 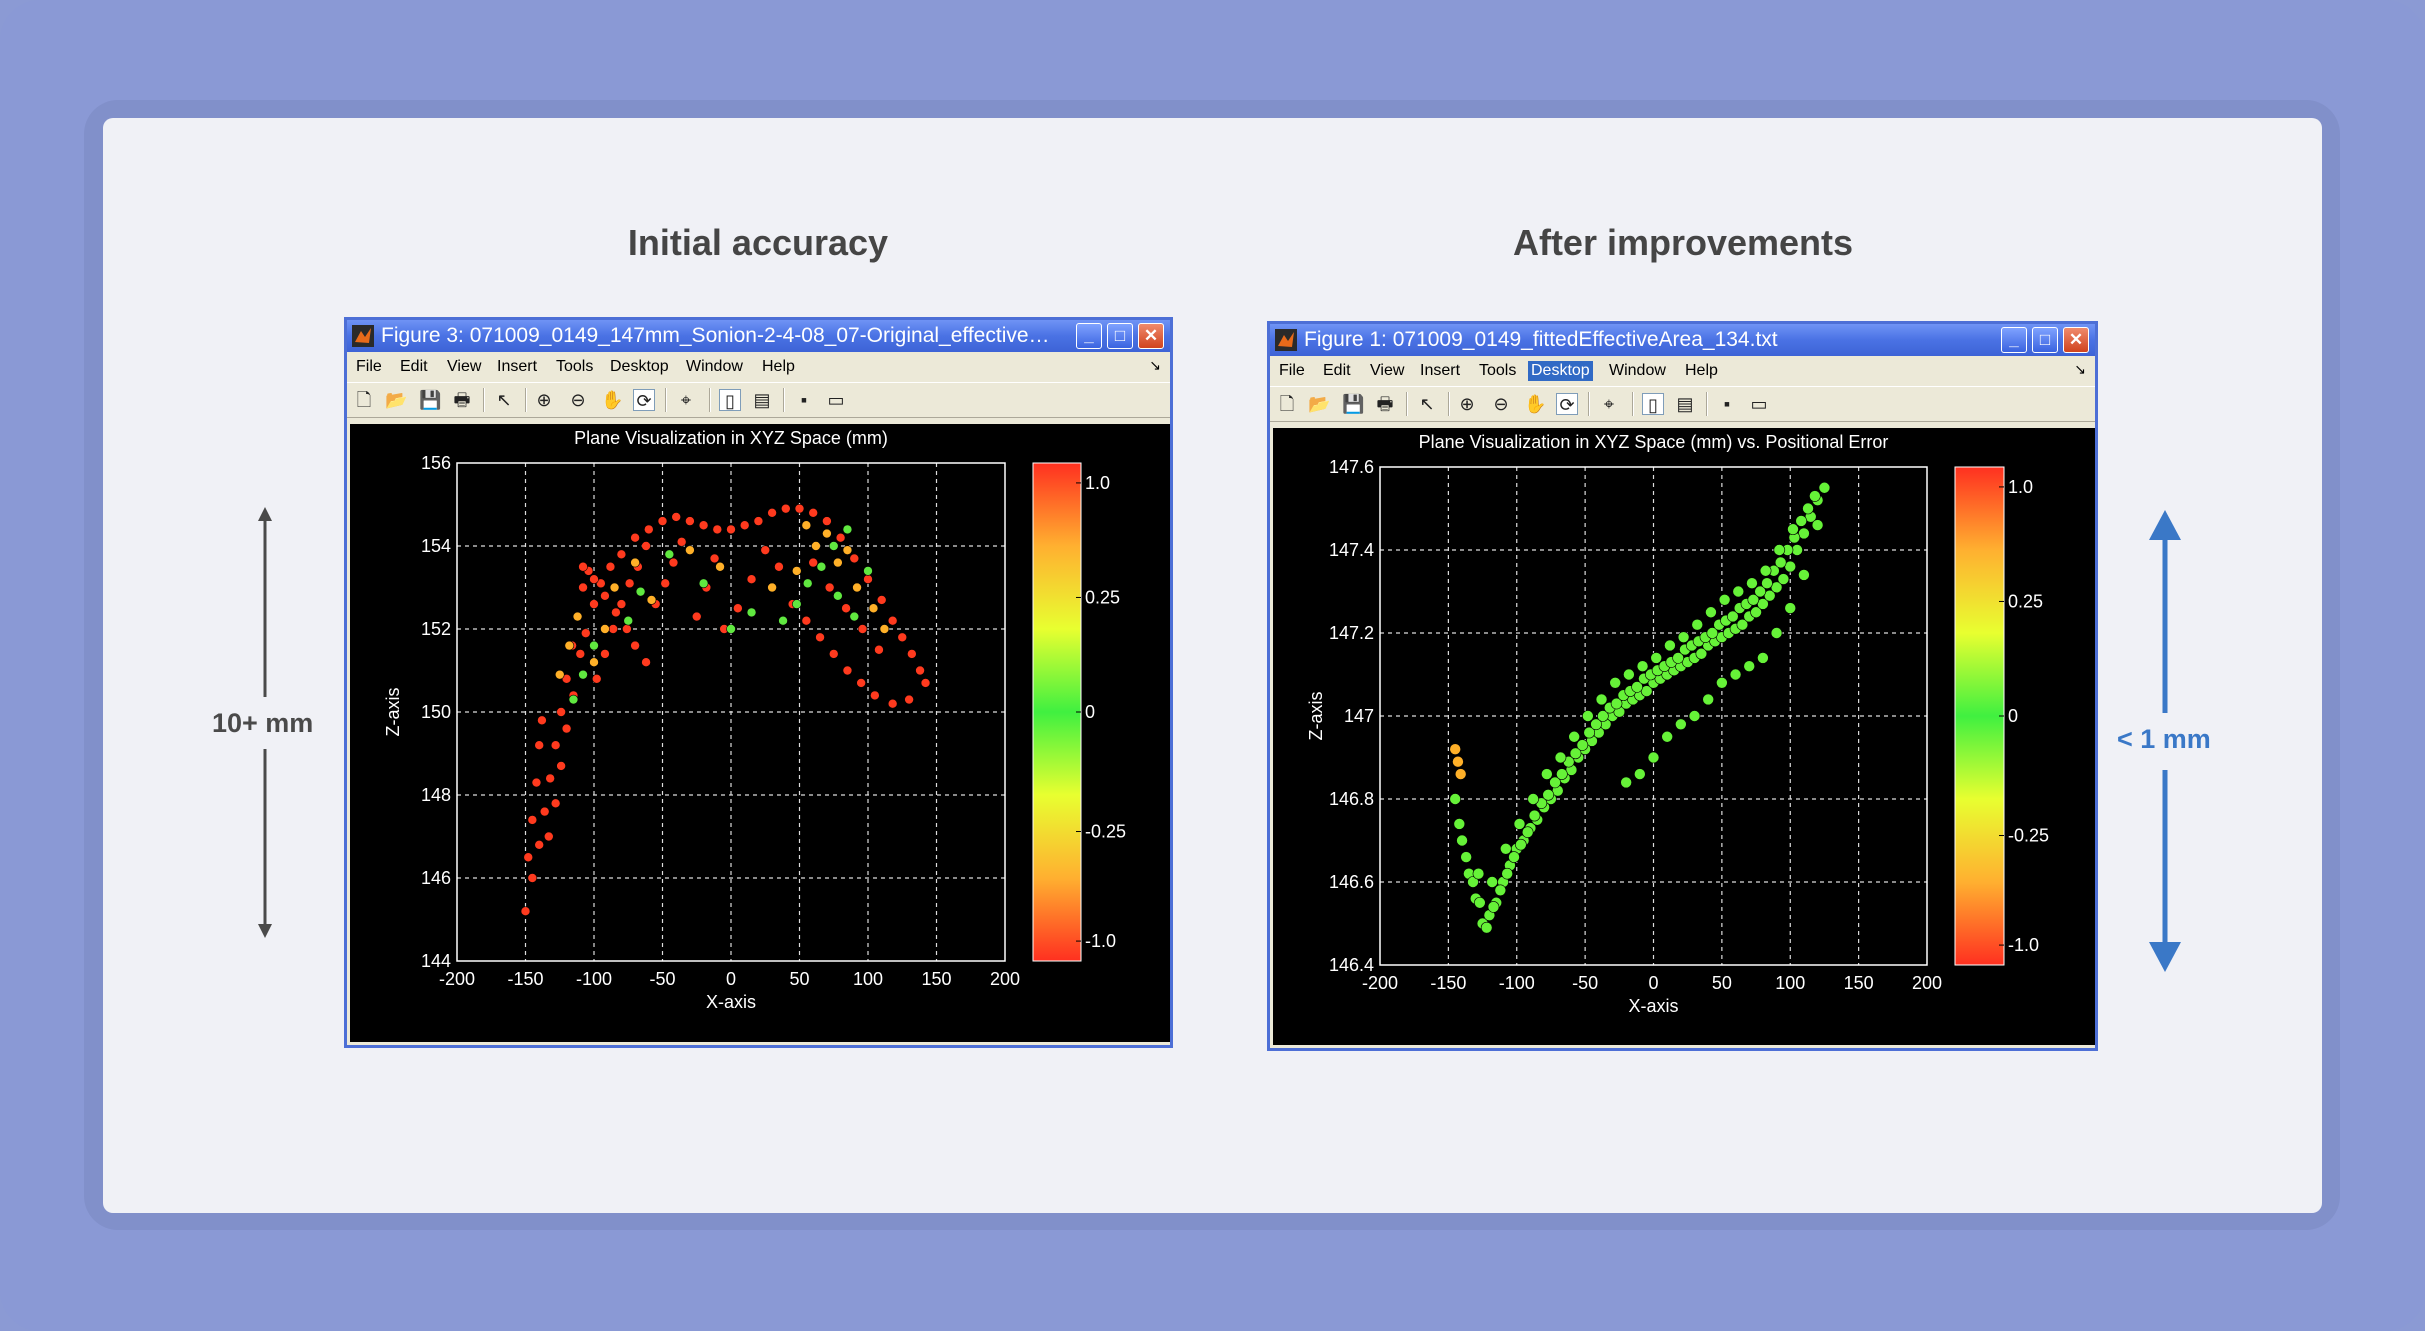 What do you see at coordinates (1351, 550) in the screenshot?
I see `y-tick-label: 147.4` at bounding box center [1351, 550].